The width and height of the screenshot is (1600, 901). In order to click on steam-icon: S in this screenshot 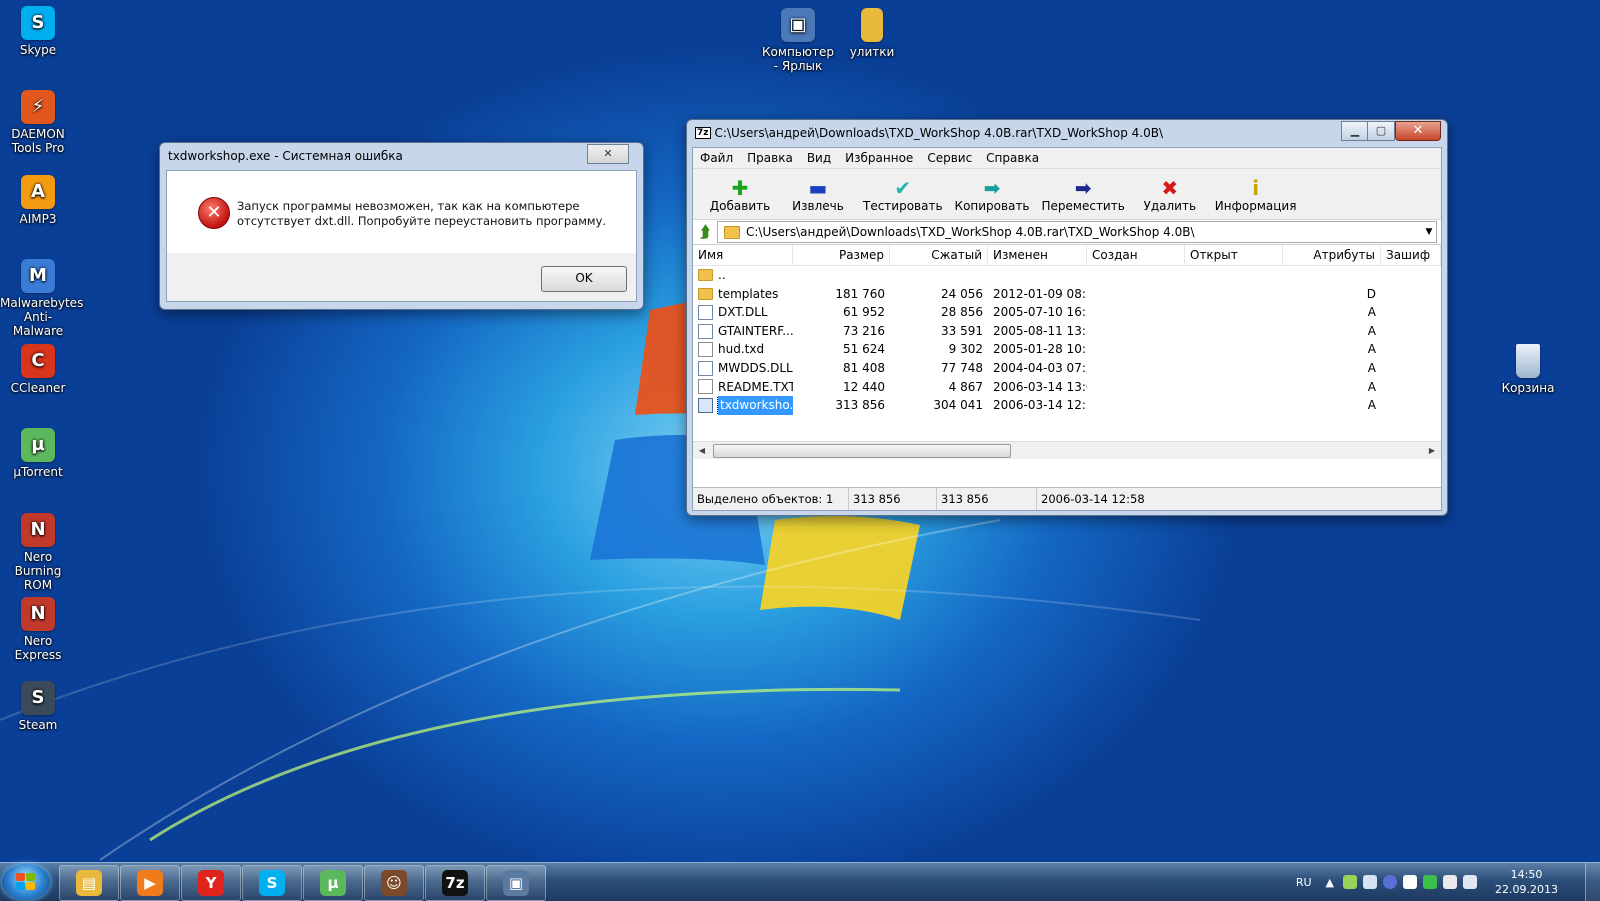, I will do `click(38, 698)`.